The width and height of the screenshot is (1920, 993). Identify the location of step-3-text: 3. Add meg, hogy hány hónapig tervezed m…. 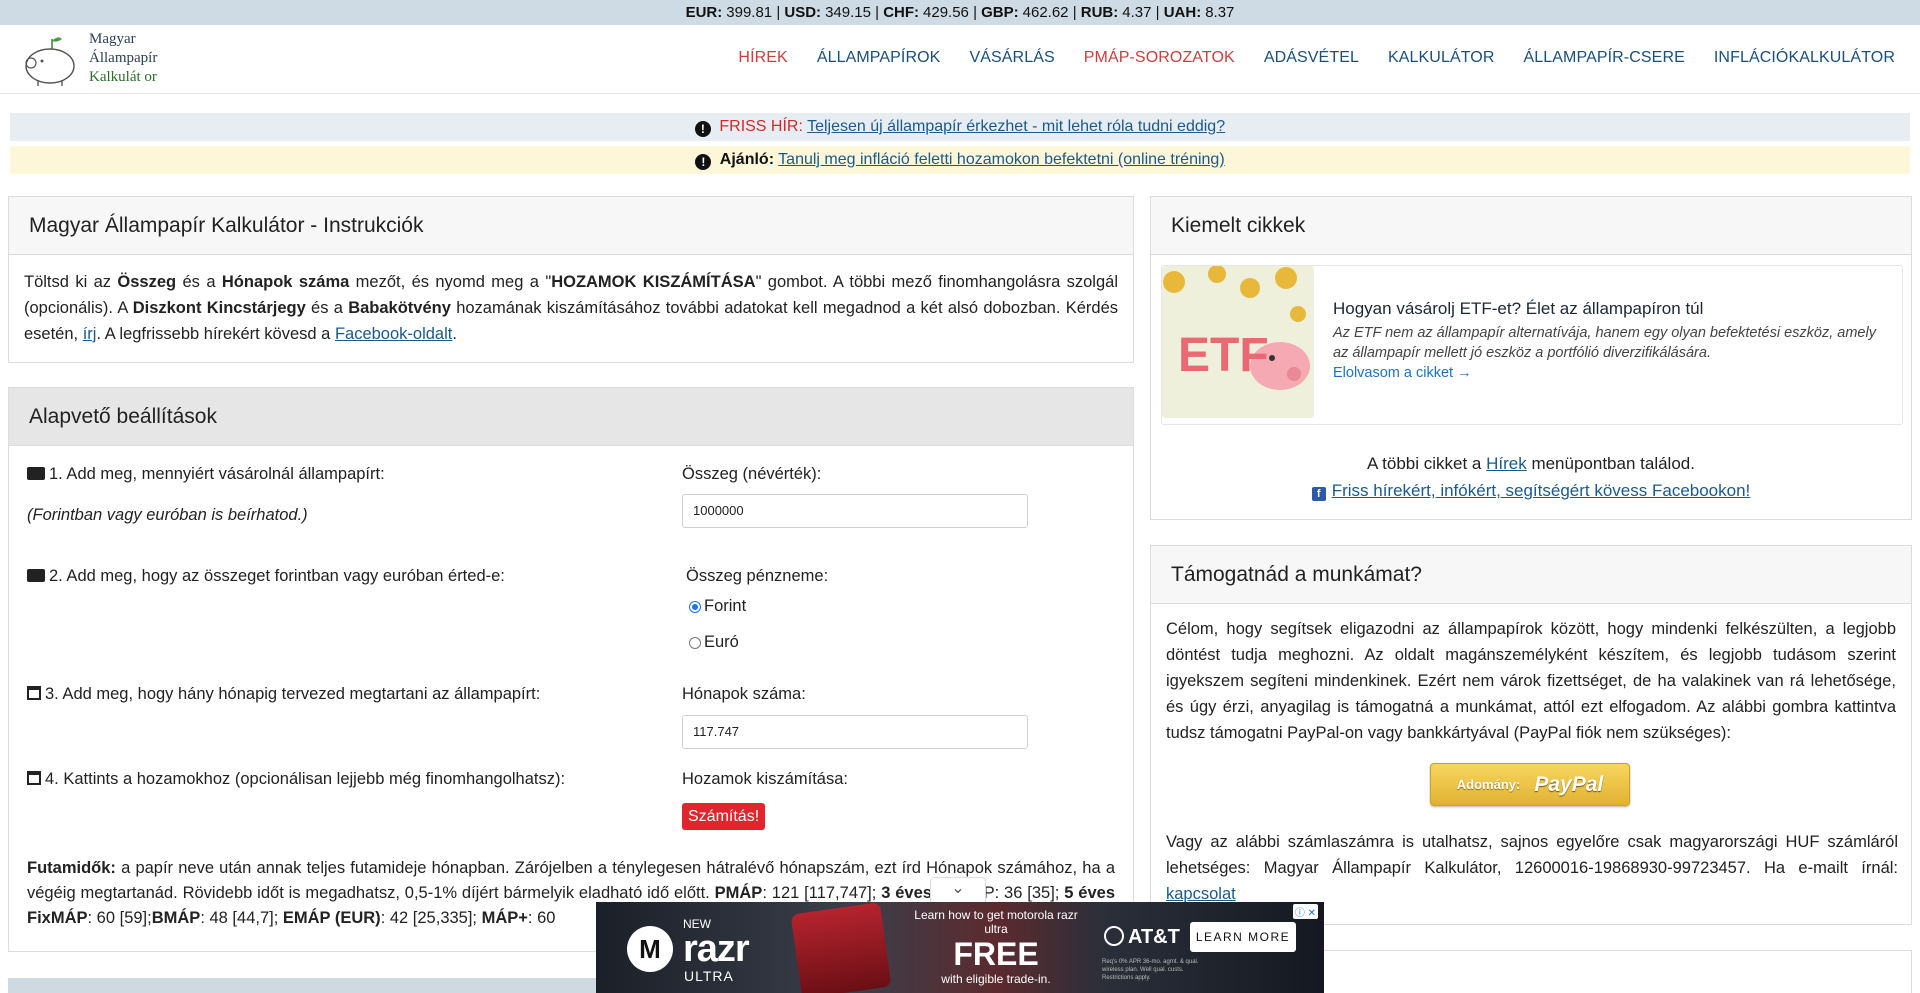
(293, 694).